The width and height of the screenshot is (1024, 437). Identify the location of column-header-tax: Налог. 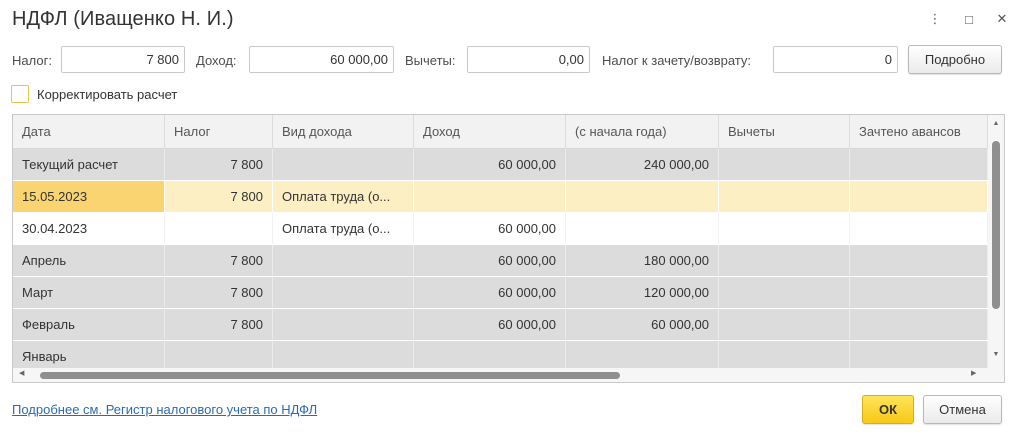
(219, 132).